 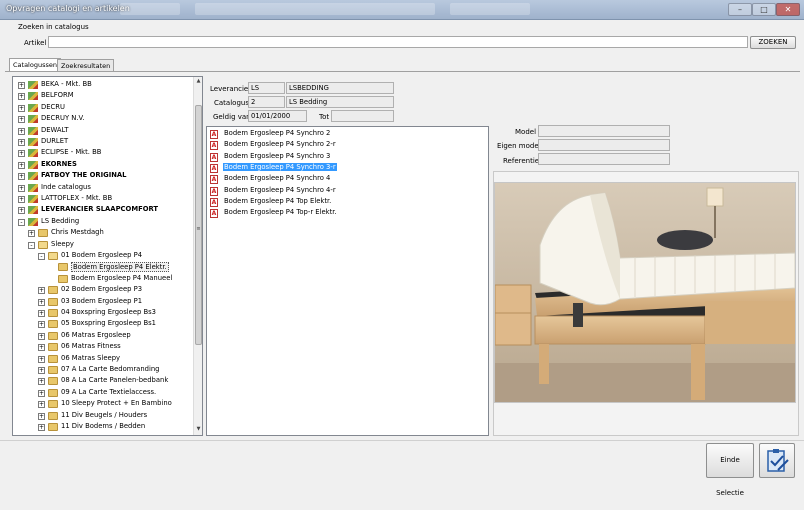 What do you see at coordinates (103, 143) in the screenshot?
I see `tree-item: + DURLET` at bounding box center [103, 143].